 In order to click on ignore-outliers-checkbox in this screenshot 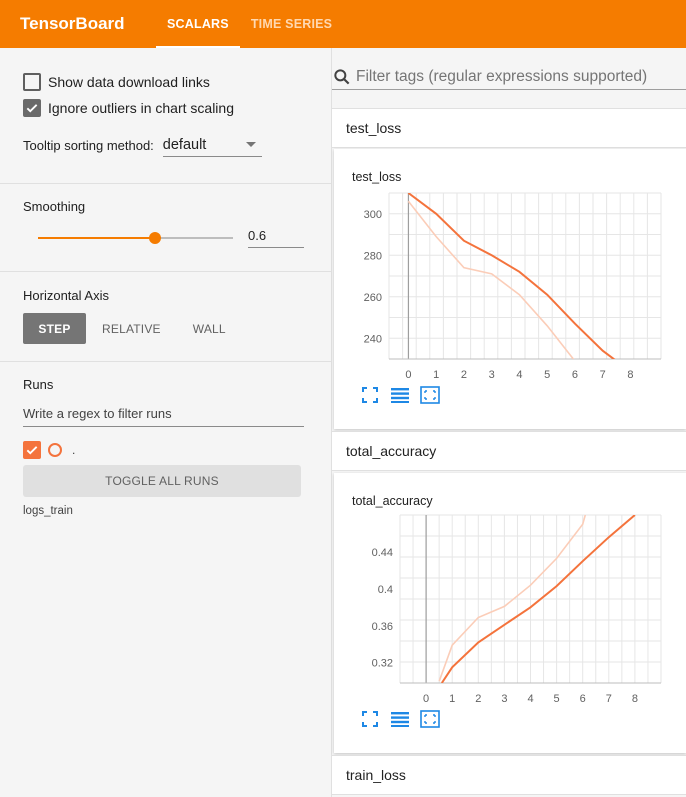, I will do `click(32, 108)`.